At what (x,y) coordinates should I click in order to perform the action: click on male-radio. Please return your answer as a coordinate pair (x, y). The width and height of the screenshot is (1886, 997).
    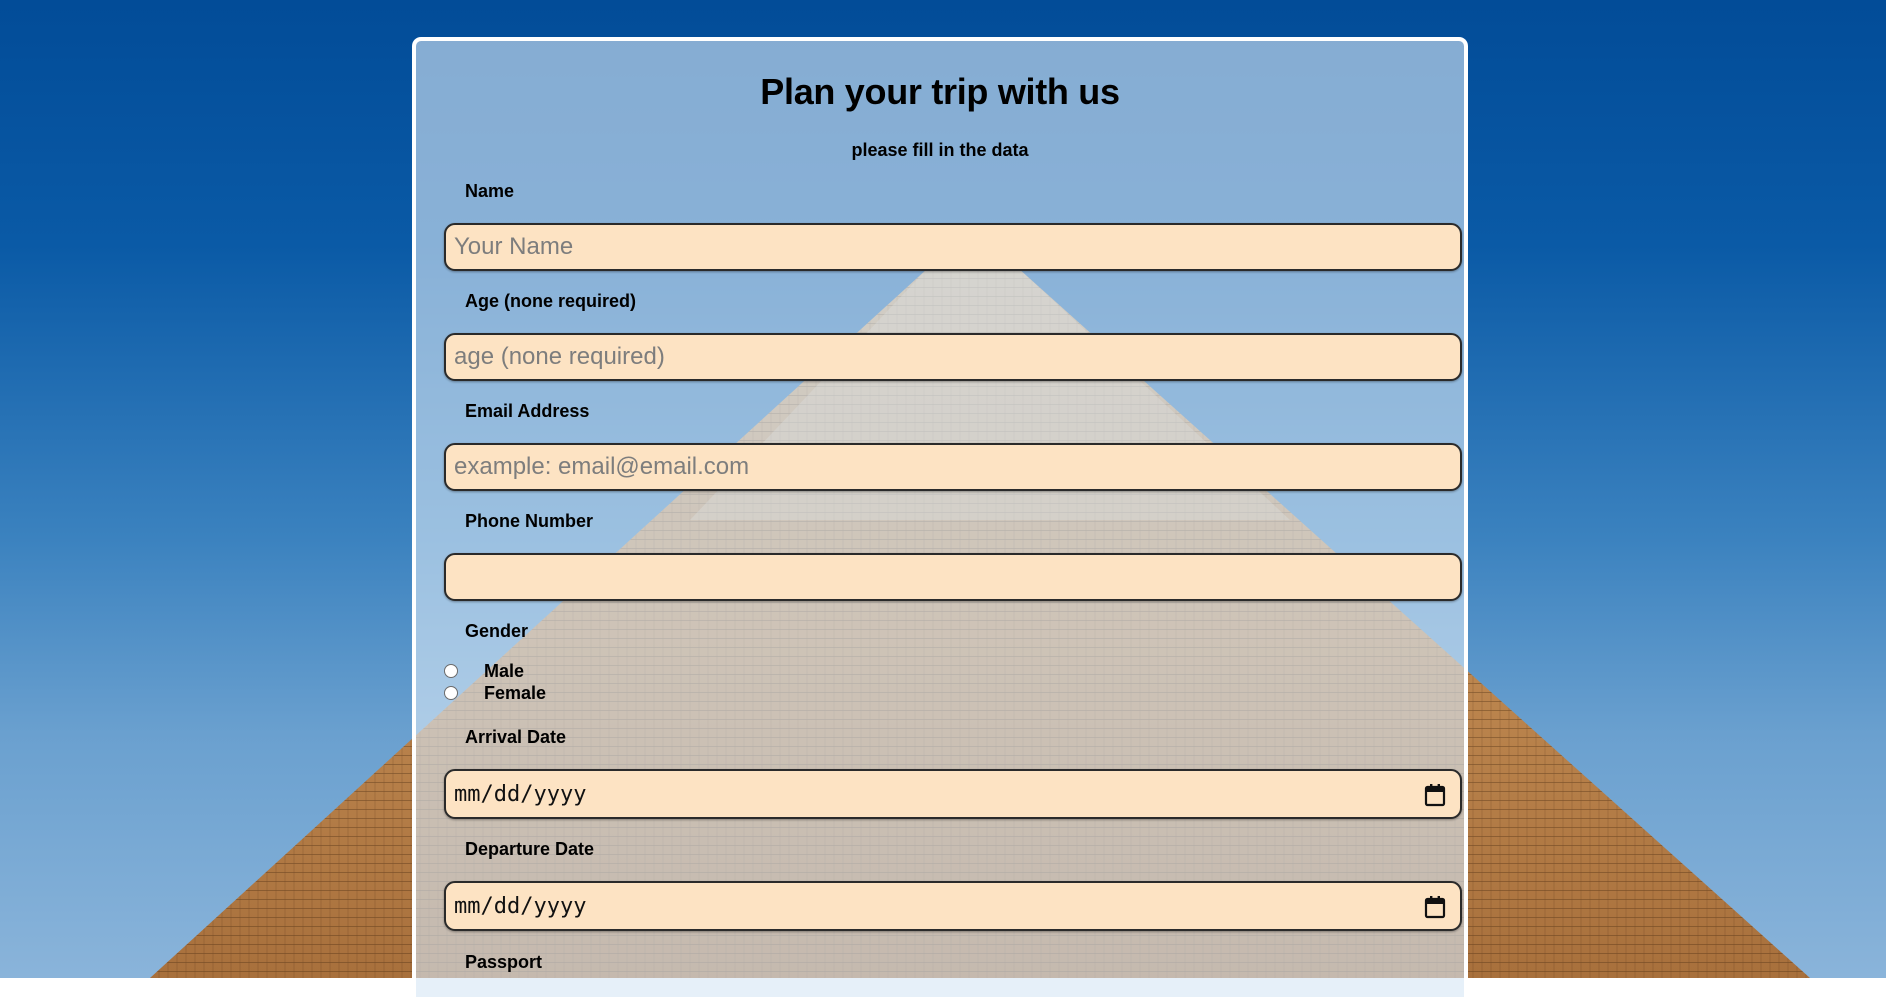
    Looking at the image, I should click on (451, 671).